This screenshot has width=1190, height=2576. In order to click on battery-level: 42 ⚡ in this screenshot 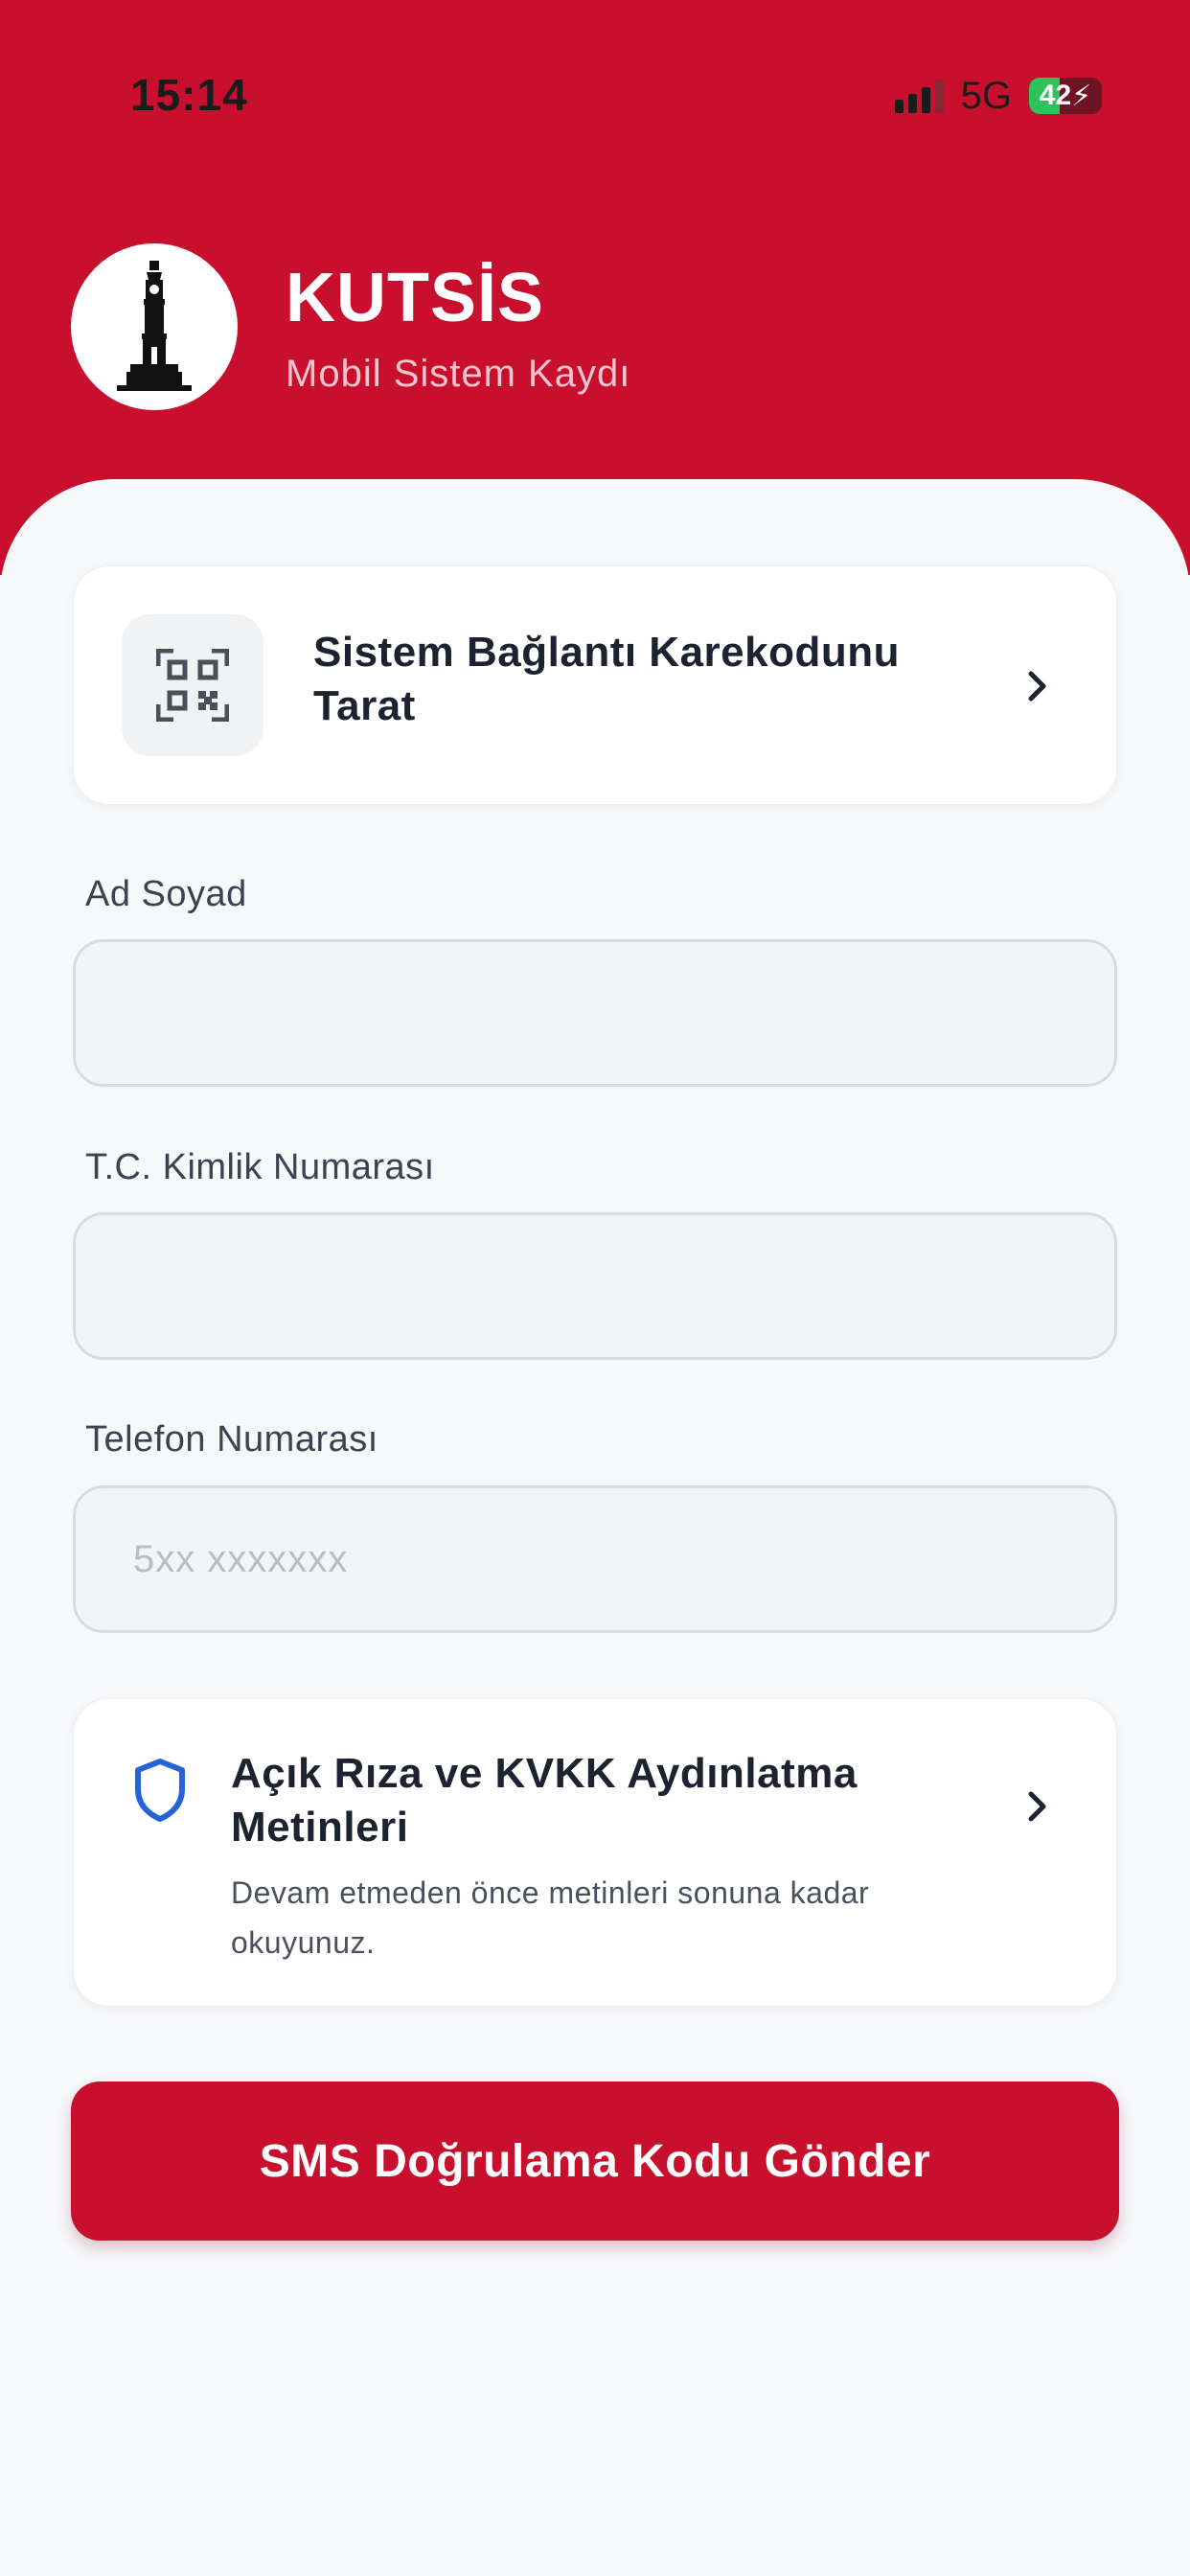, I will do `click(1066, 96)`.